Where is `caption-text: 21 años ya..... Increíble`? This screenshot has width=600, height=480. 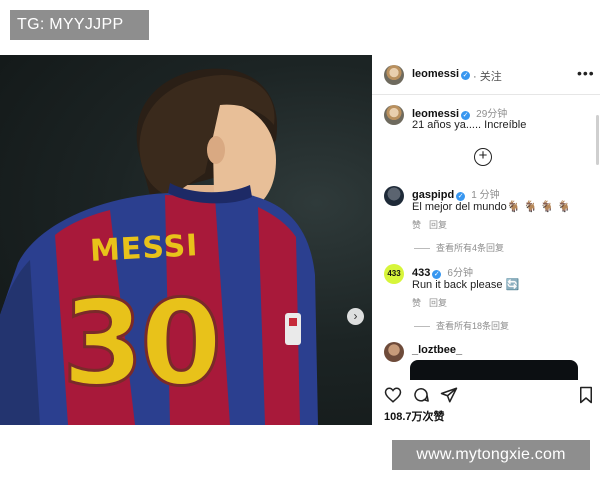
caption-text: 21 años ya..... Increíble is located at coordinates (469, 125).